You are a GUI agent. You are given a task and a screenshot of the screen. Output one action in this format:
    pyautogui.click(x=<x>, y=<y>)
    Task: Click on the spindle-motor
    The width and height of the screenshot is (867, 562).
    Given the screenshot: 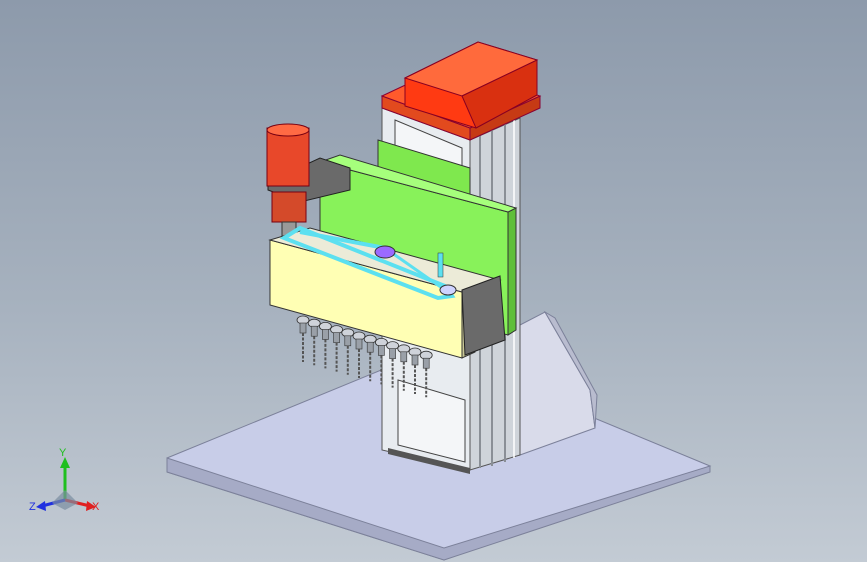 What is the action you would take?
    pyautogui.click(x=288, y=180)
    